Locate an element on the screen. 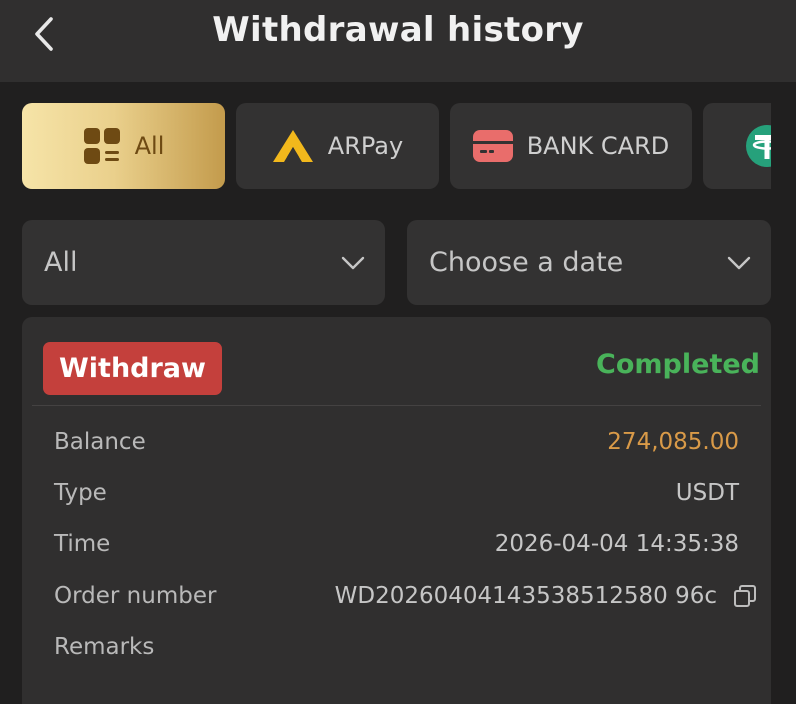 The height and width of the screenshot is (704, 796). status-filter-value: All is located at coordinates (61, 262).